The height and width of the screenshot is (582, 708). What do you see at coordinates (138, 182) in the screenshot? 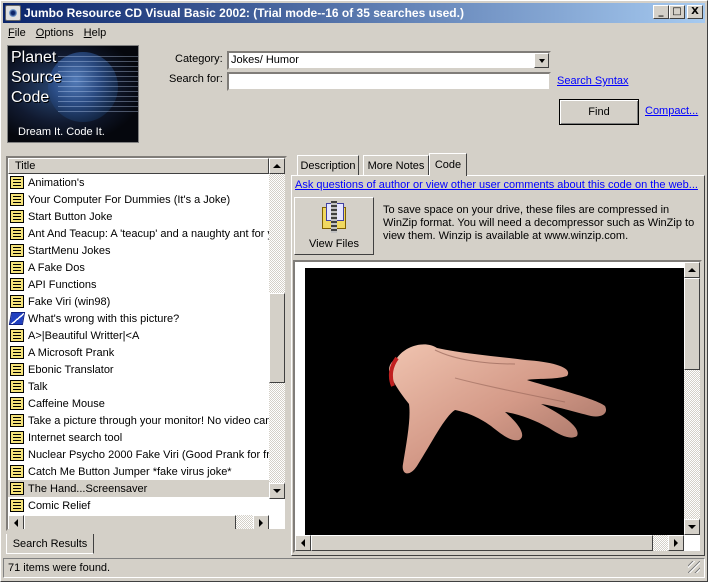
I see `list-item: Animation's` at bounding box center [138, 182].